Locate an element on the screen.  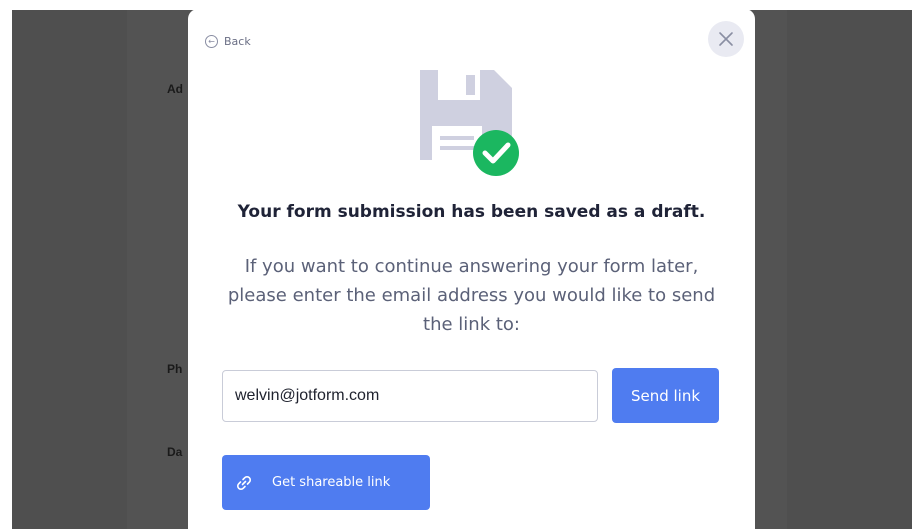
back-button: ← Back is located at coordinates (228, 41).